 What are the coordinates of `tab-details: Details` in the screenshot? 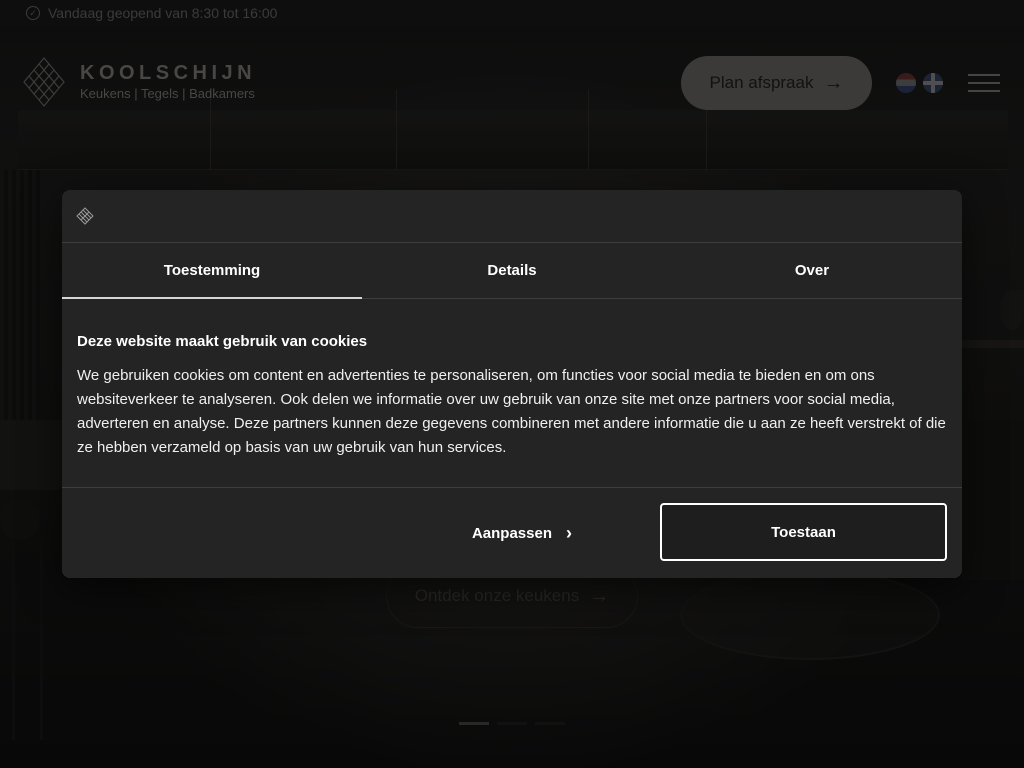 It's located at (512, 270).